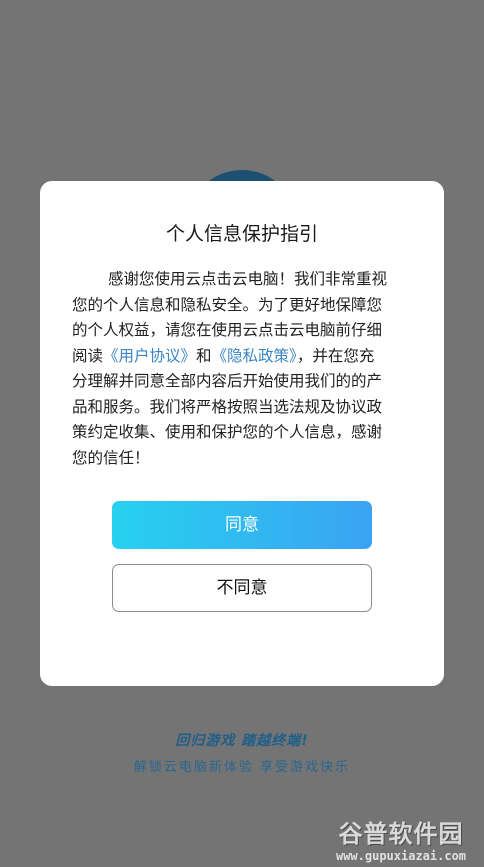  What do you see at coordinates (242, 741) in the screenshot?
I see `background-slogan: 回归游戏 踏越终端!` at bounding box center [242, 741].